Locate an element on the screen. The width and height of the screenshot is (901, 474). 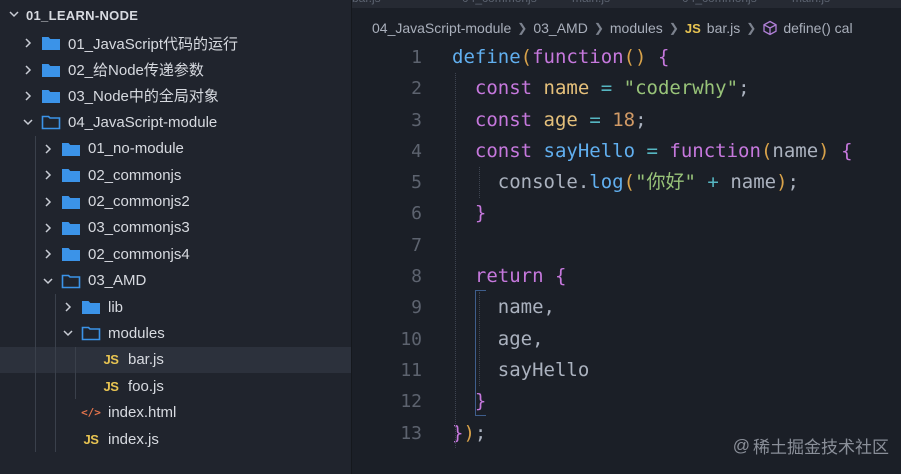
code-text: const name = "coderwhy"; is located at coordinates (601, 88).